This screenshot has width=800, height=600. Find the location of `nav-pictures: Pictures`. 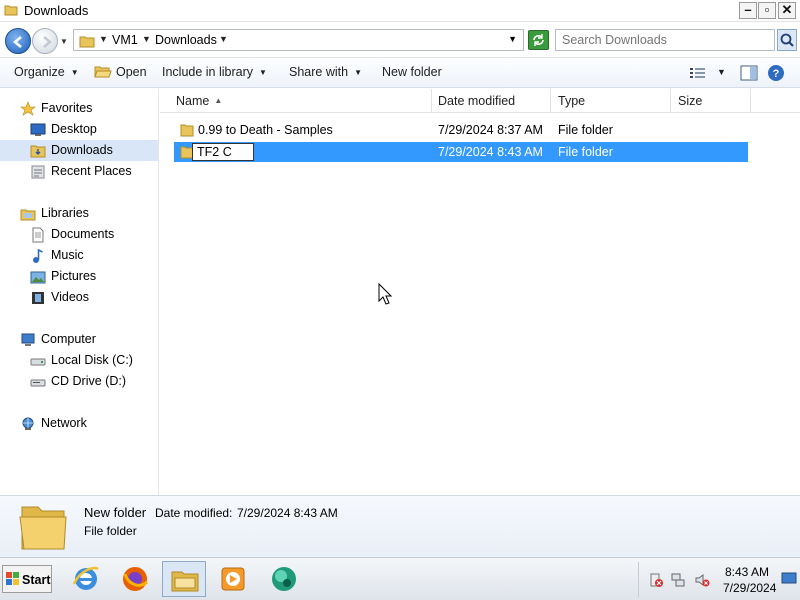

nav-pictures: Pictures is located at coordinates (79, 276).